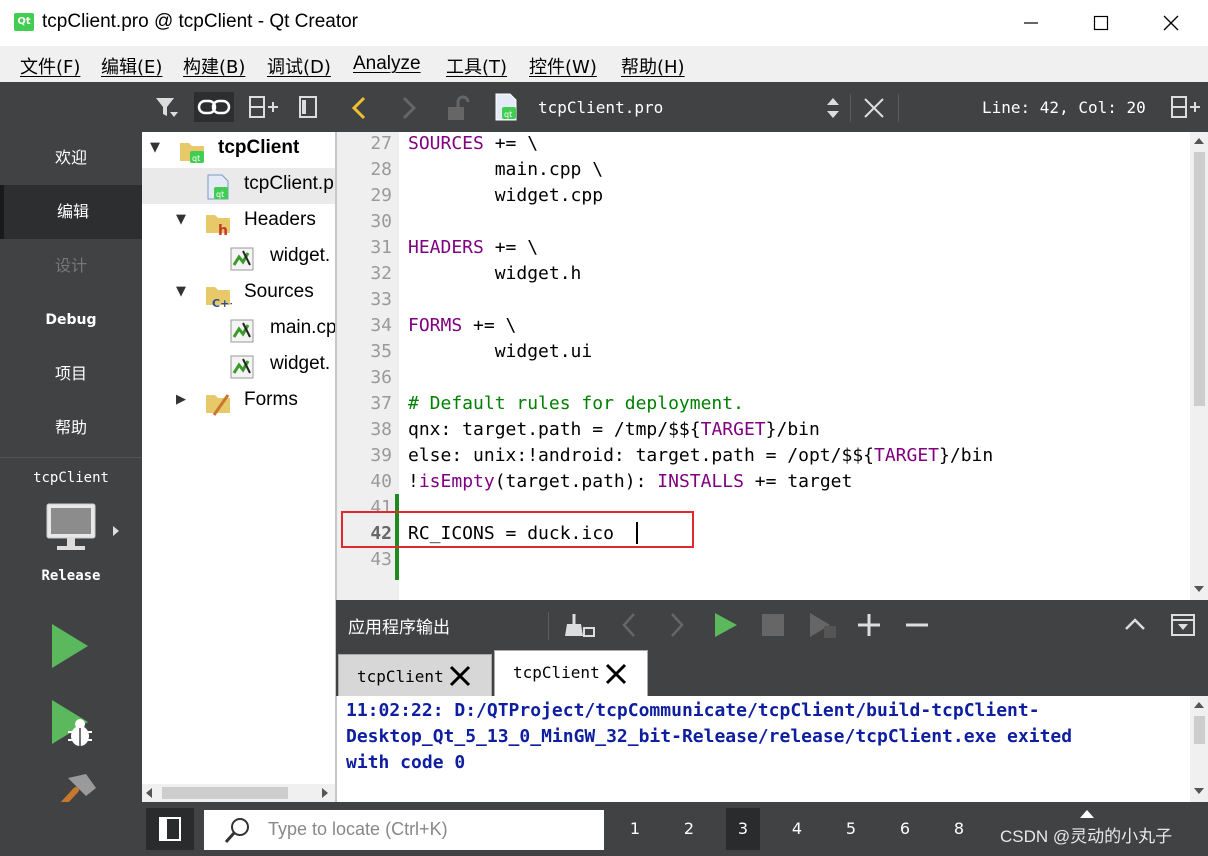 The image size is (1208, 856). Describe the element at coordinates (387, 64) in the screenshot. I see `menu-analyze: Analyze` at that location.